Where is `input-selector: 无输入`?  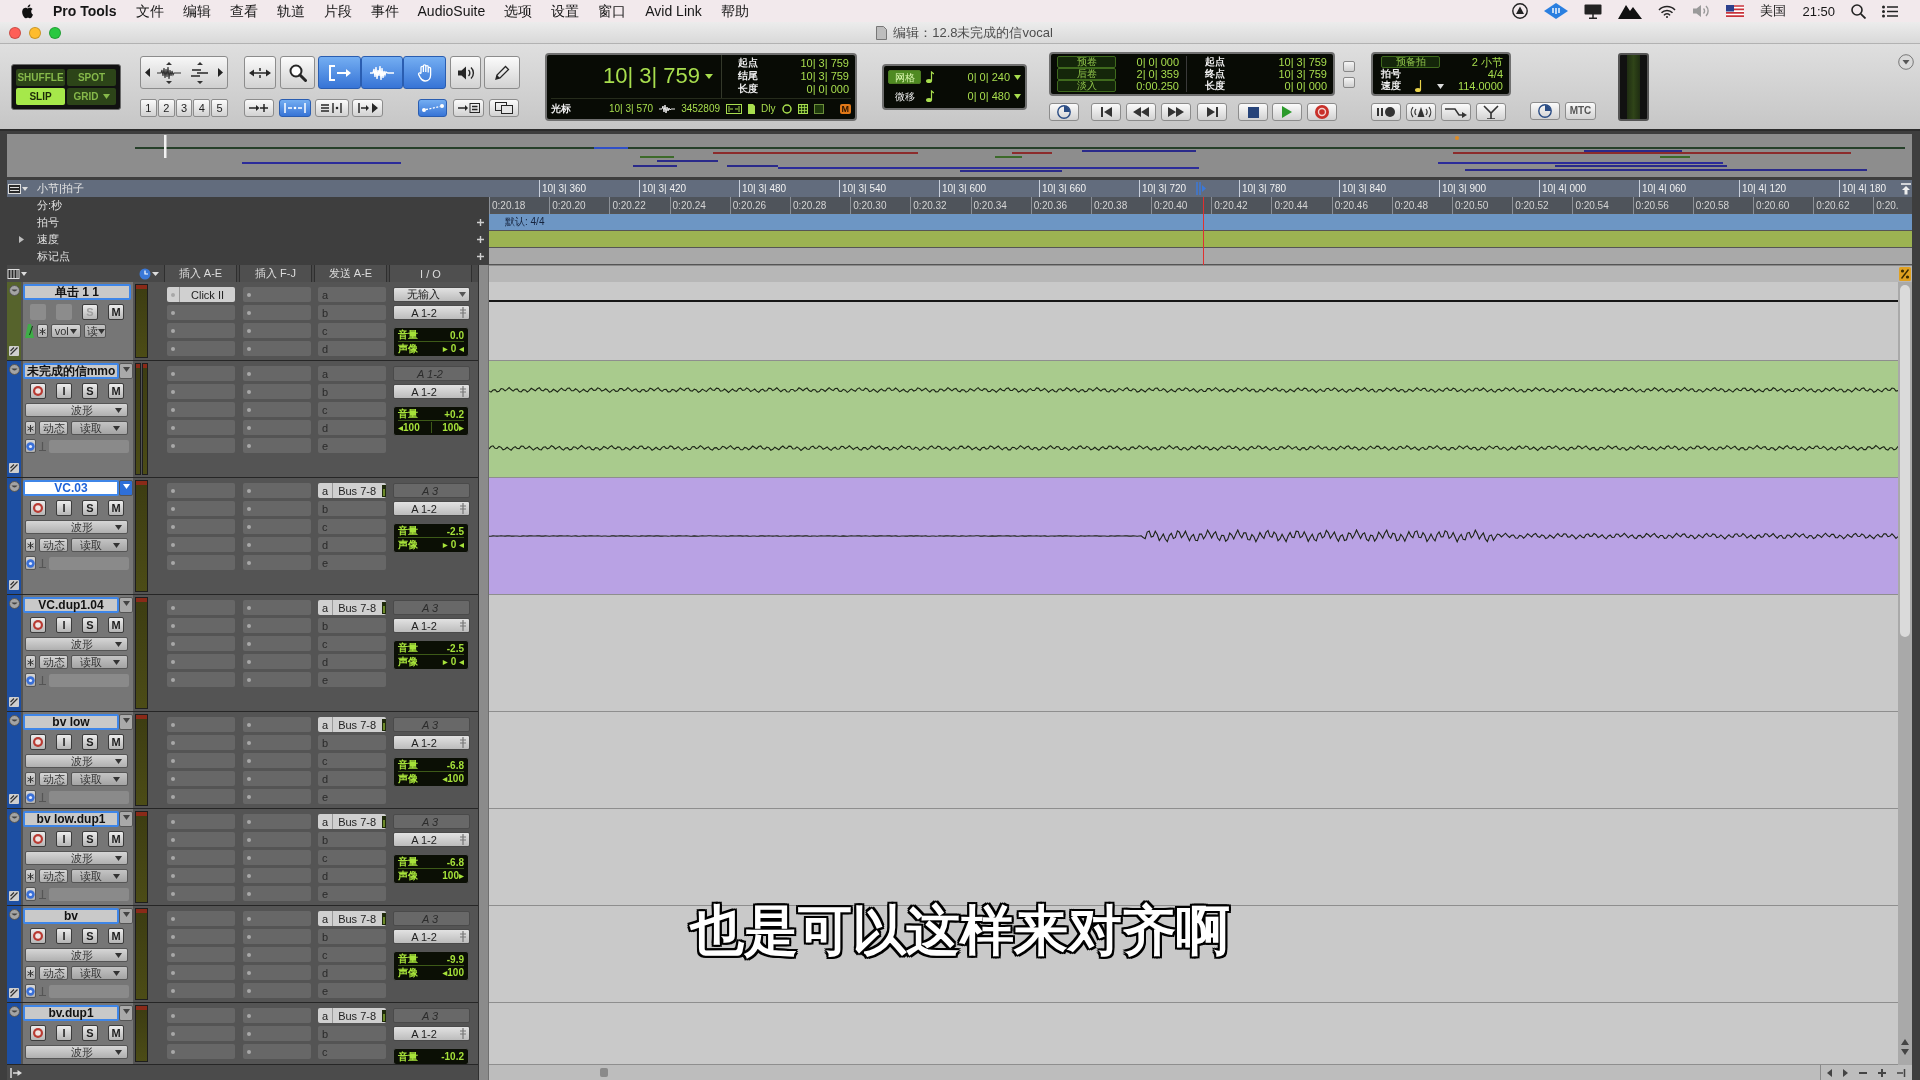
input-selector: 无输入 is located at coordinates (431, 294).